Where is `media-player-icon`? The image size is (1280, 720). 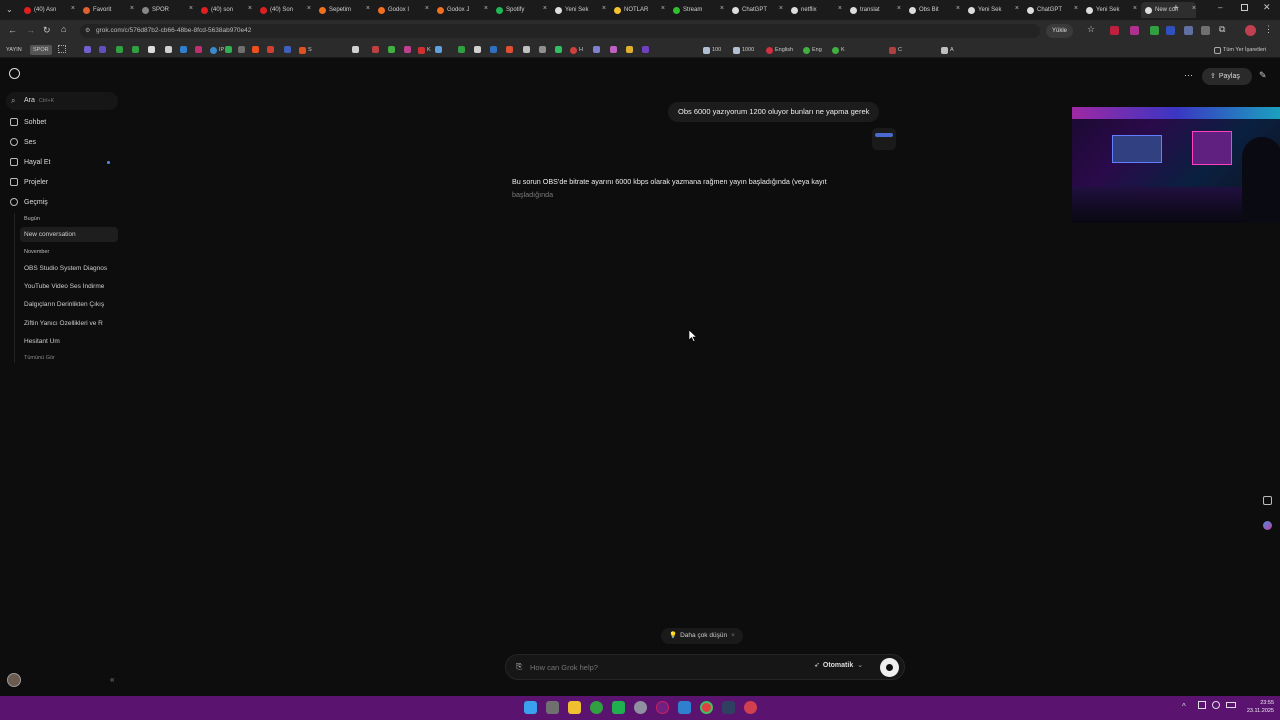
media-player-icon is located at coordinates (618, 707).